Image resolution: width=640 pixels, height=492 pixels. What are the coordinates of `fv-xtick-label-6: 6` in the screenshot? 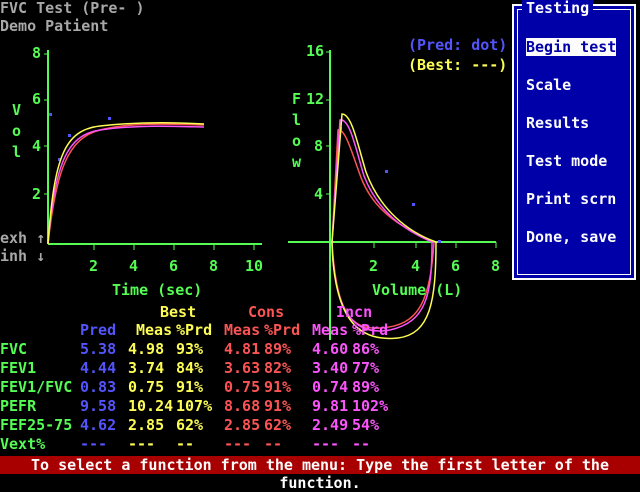 It's located at (456, 266).